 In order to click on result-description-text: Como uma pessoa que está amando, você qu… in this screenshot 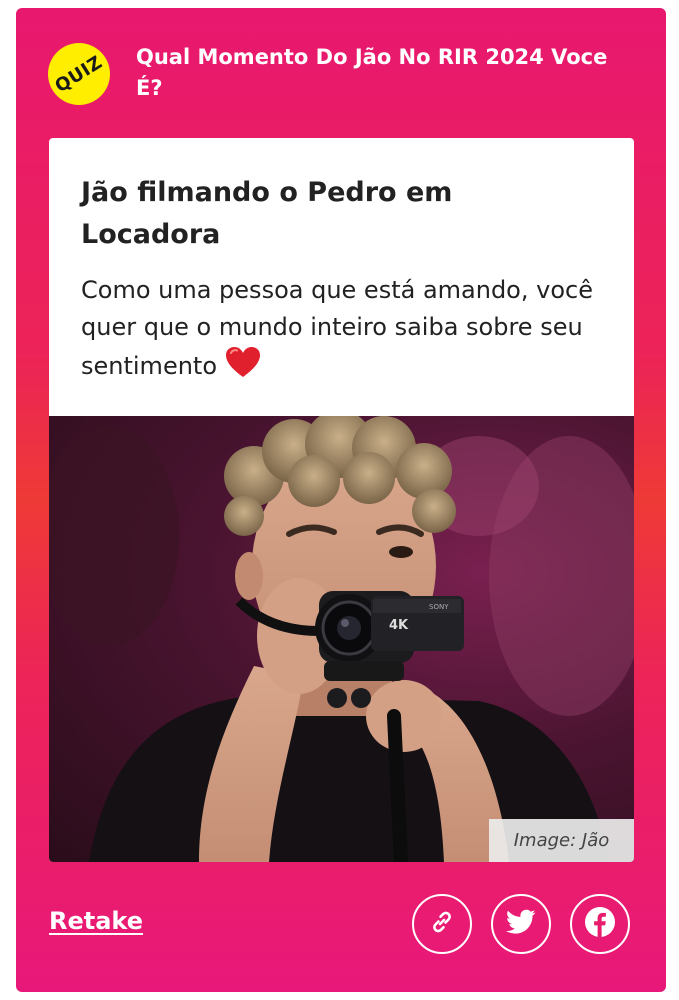, I will do `click(337, 328)`.